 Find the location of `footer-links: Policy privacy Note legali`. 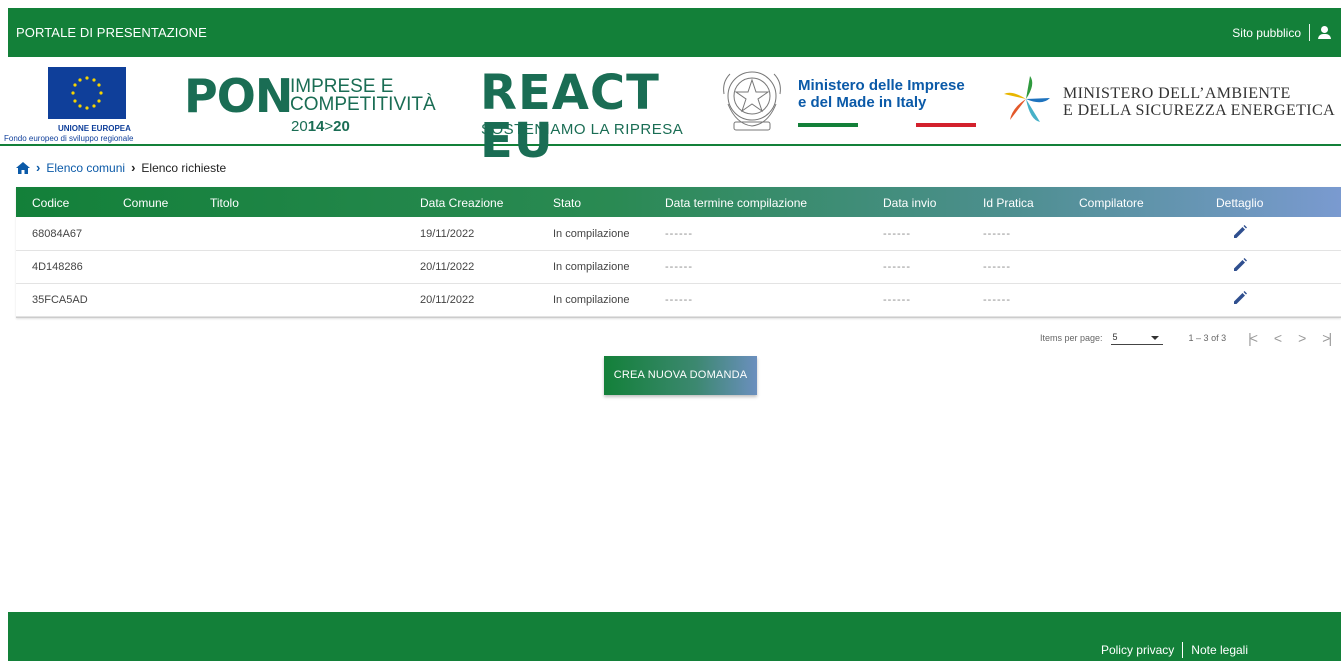

footer-links: Policy privacy Note legali is located at coordinates (1174, 650).